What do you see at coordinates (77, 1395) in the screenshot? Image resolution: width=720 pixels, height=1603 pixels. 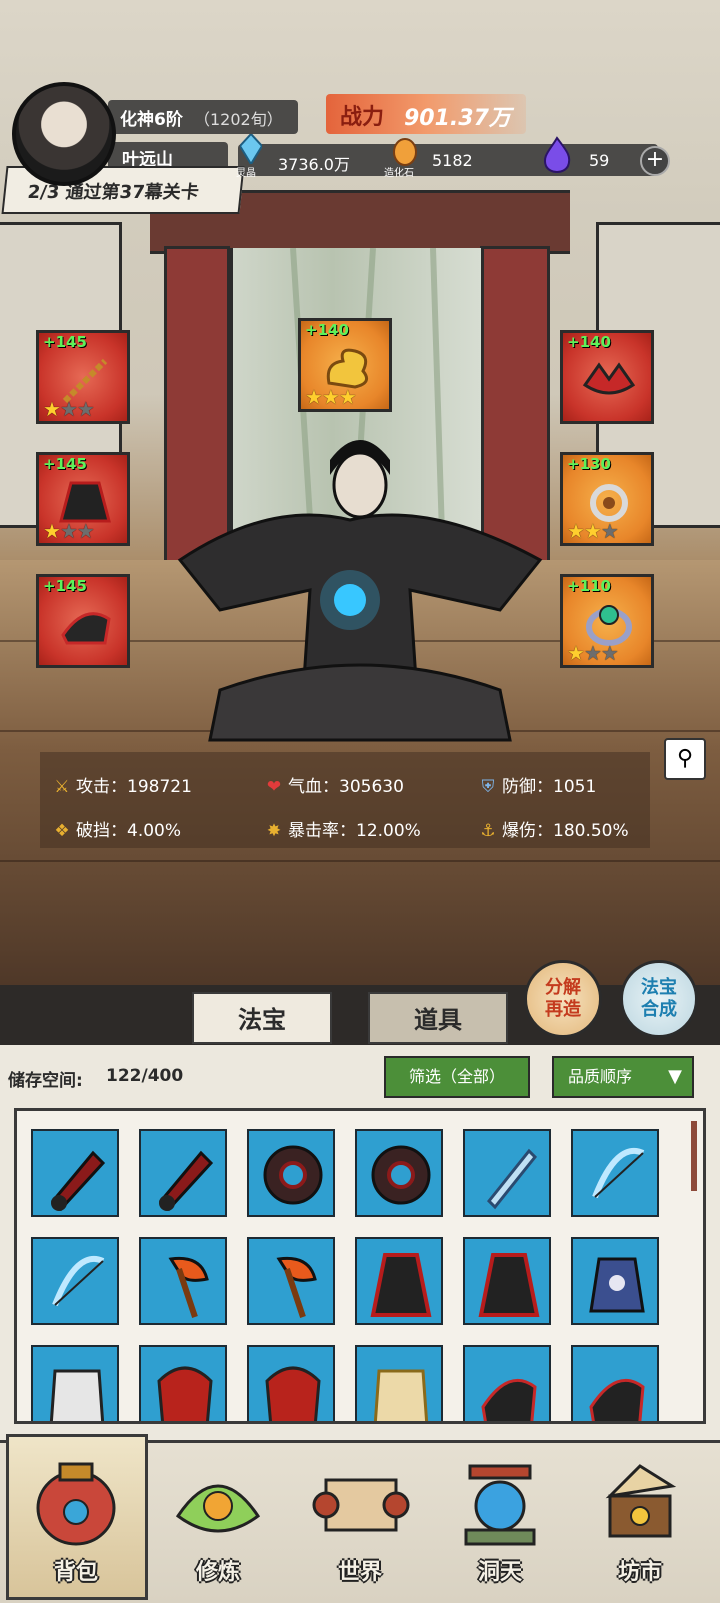 I see `white-armor-icon` at bounding box center [77, 1395].